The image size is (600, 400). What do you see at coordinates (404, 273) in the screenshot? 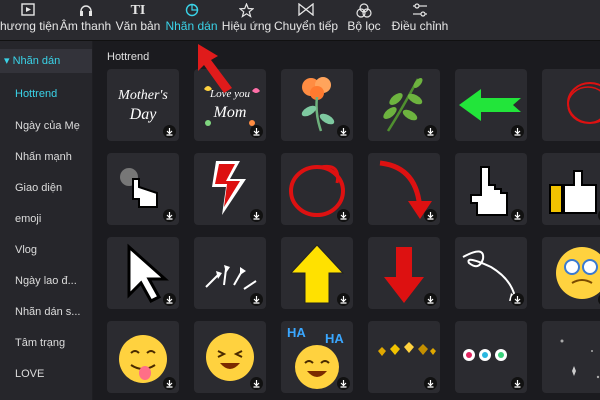
I see `sticker-red-arrow-down` at bounding box center [404, 273].